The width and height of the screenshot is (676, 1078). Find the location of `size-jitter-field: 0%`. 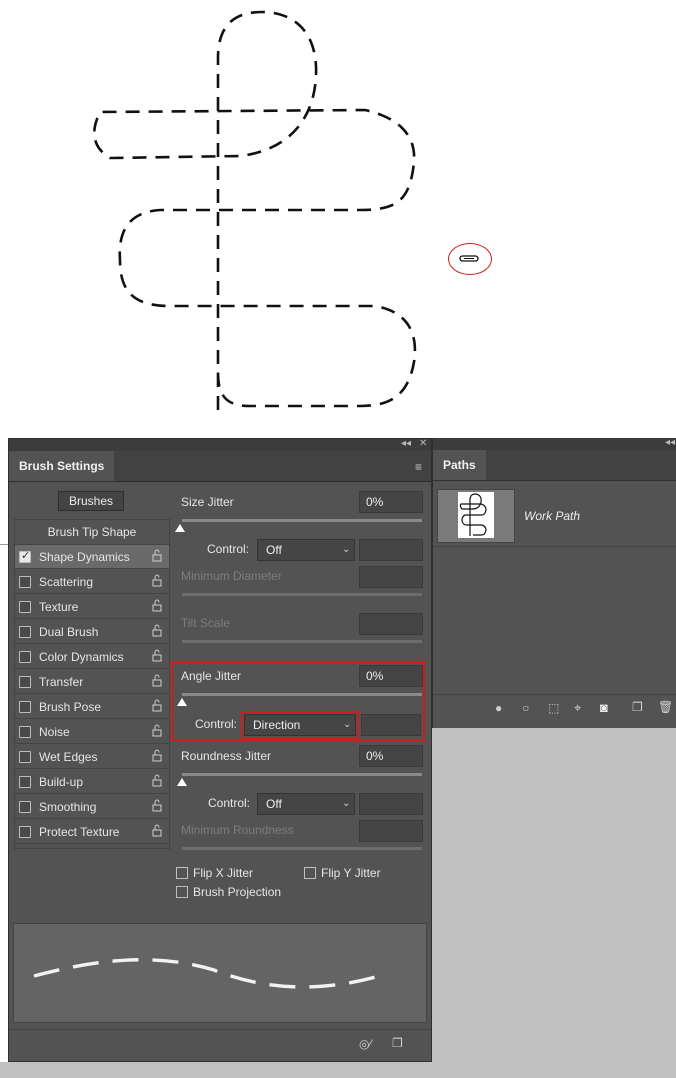

size-jitter-field: 0% is located at coordinates (391, 502).